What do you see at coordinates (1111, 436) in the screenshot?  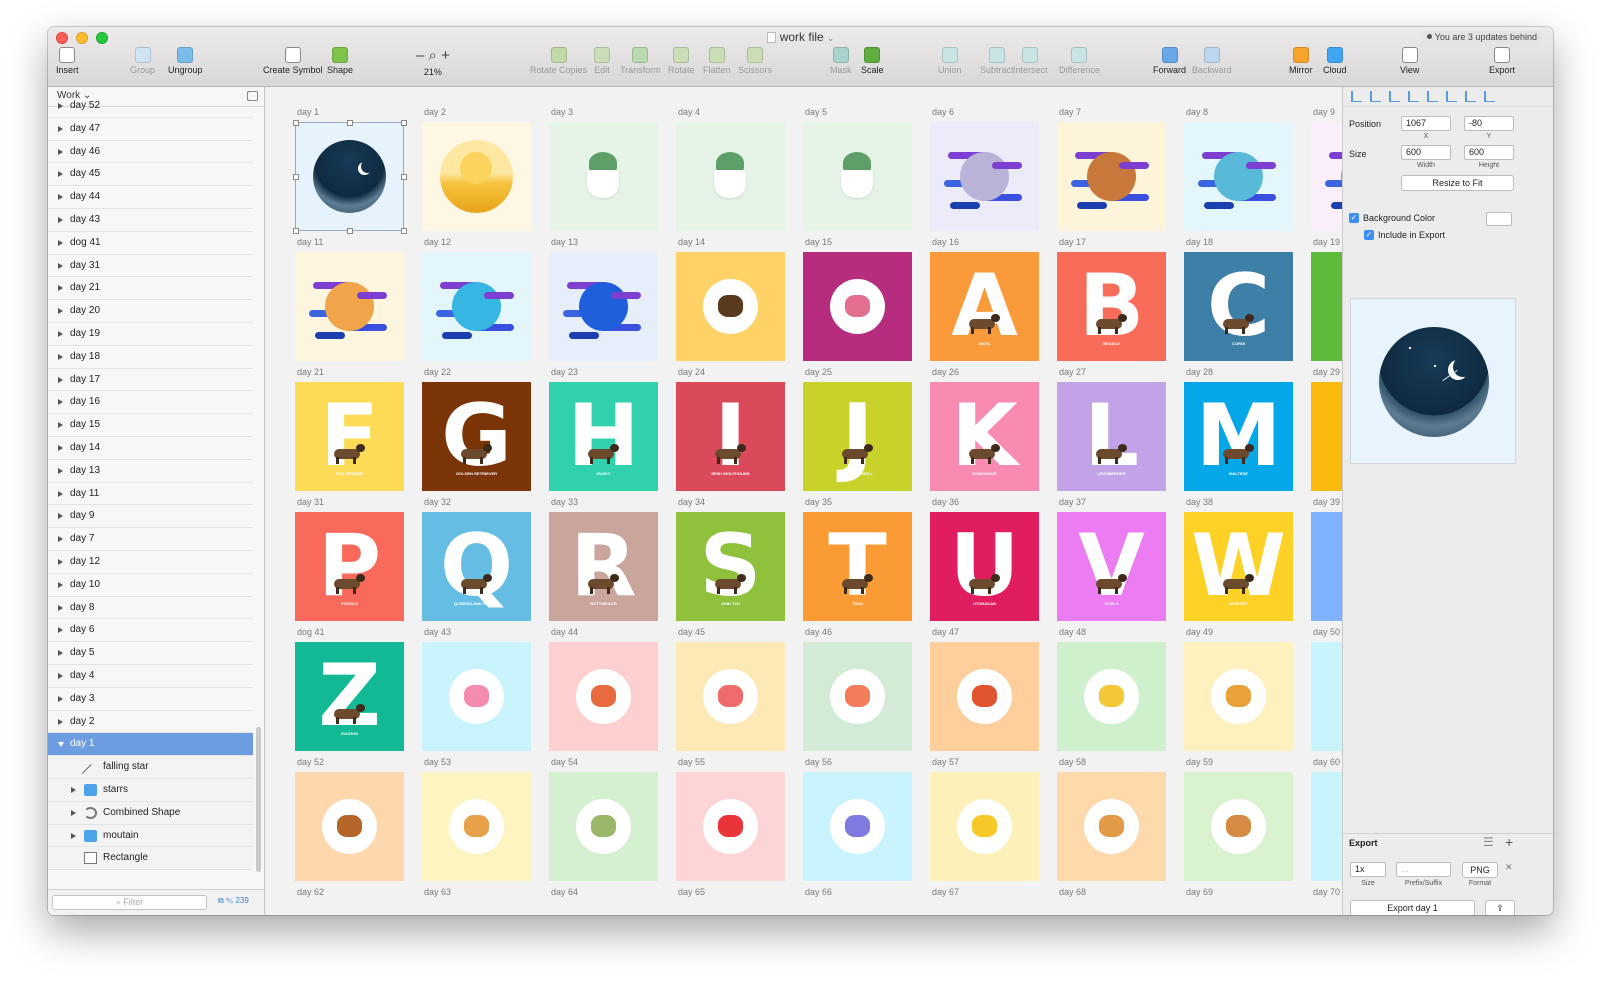 I see `artboard: L LEONBERGER` at bounding box center [1111, 436].